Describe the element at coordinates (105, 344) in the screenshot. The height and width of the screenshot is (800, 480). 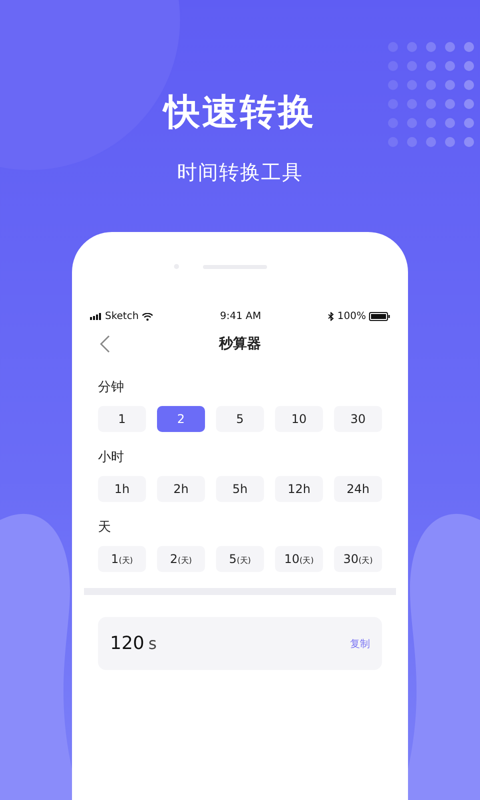
I see `back-icon` at that location.